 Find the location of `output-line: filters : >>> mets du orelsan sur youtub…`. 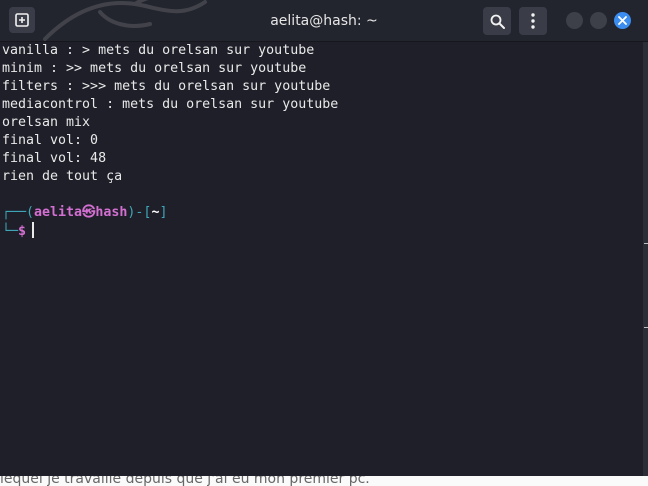

output-line: filters : >>> mets du orelsan sur youtub… is located at coordinates (166, 86).